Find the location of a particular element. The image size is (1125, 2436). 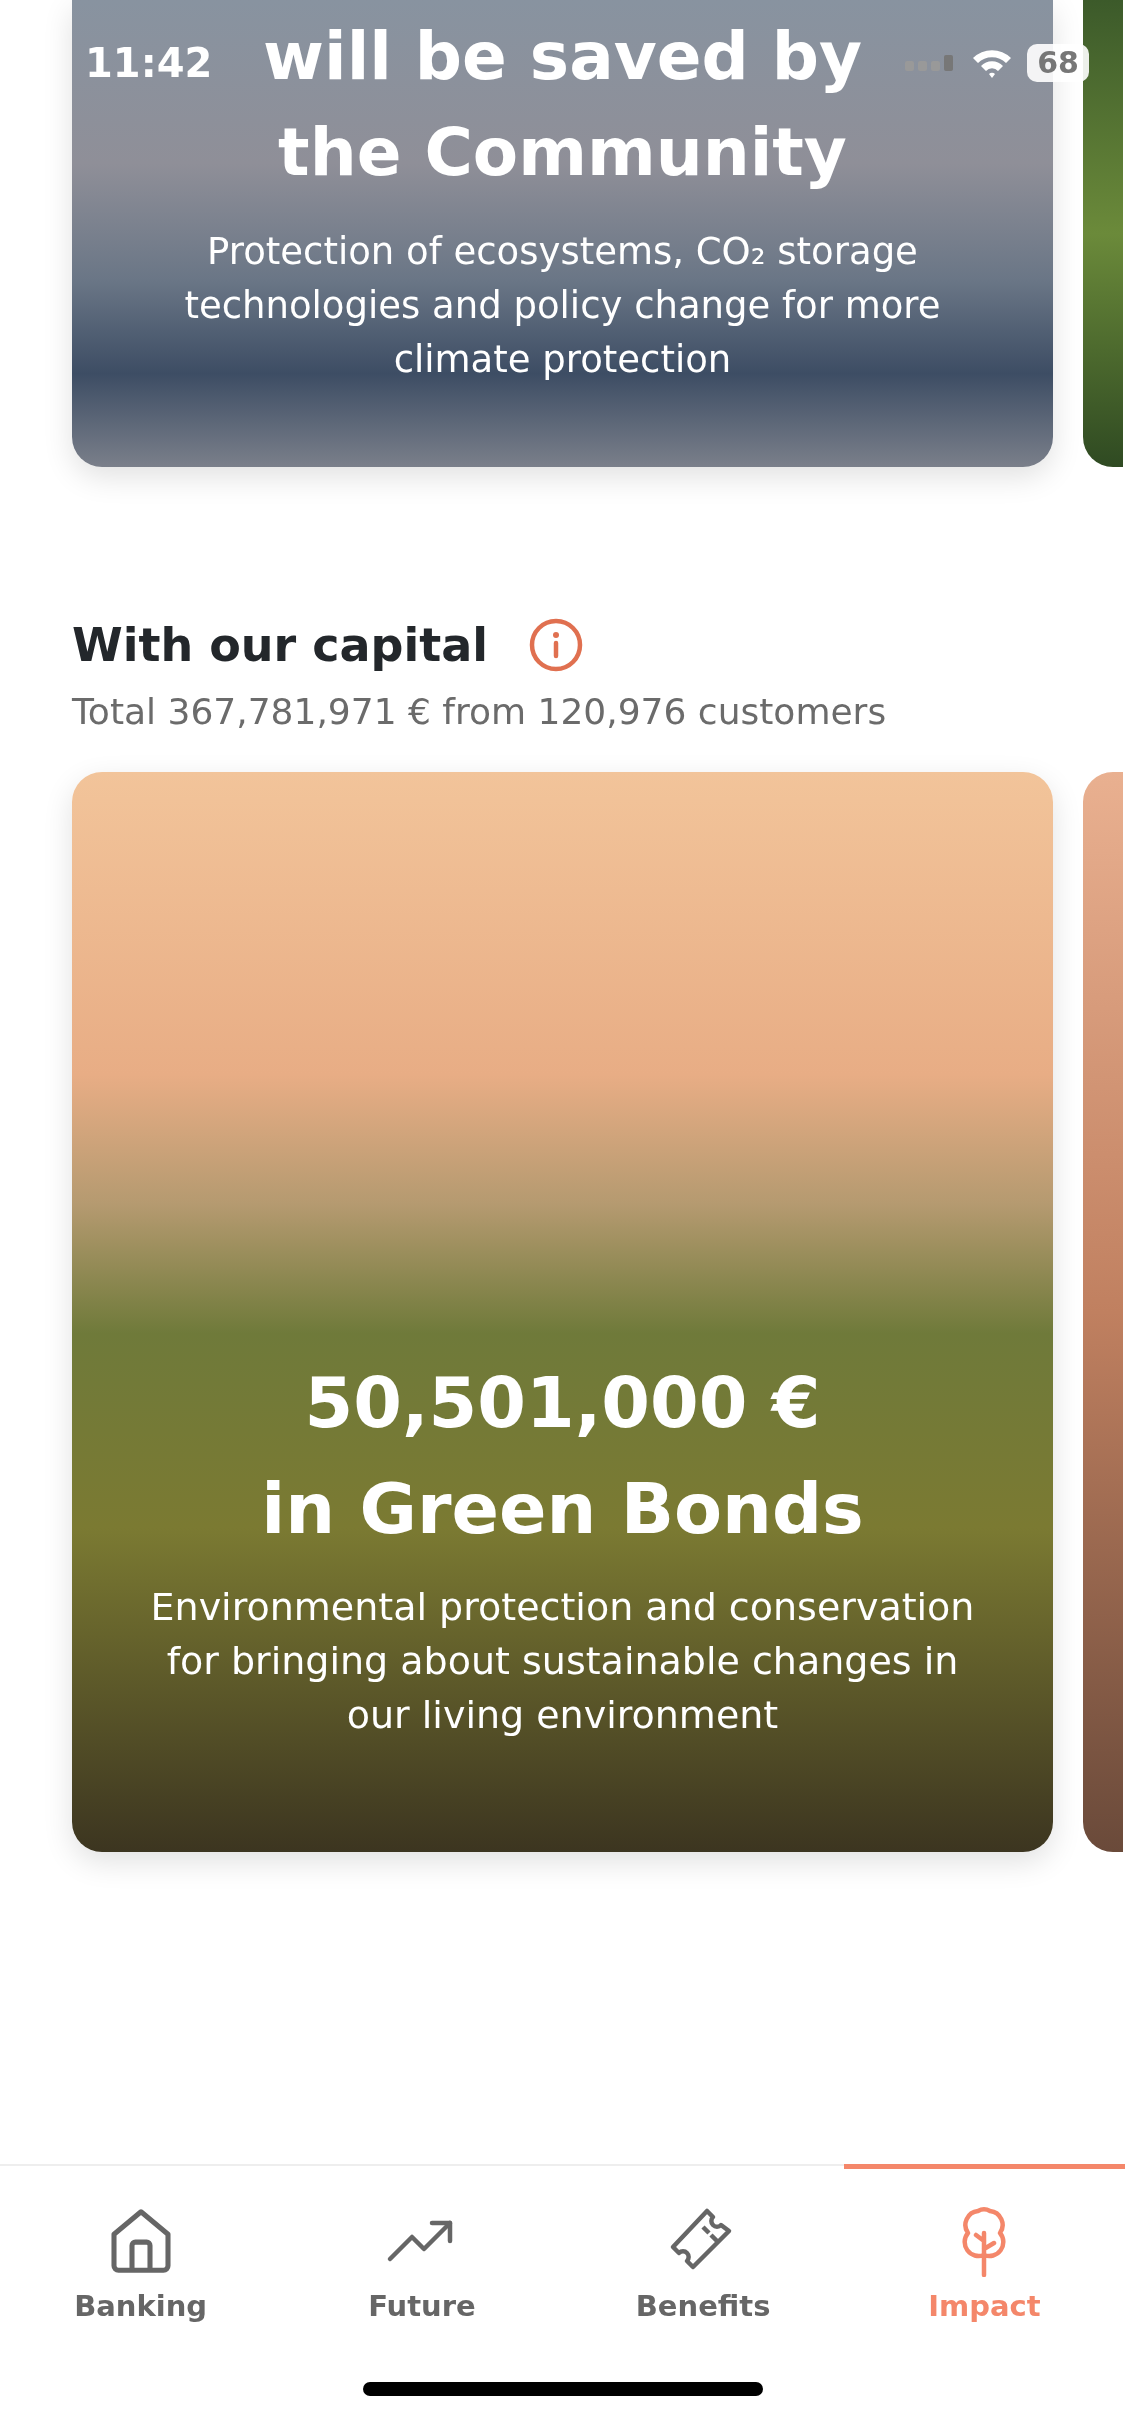

battery-level: 68 is located at coordinates (1058, 63).